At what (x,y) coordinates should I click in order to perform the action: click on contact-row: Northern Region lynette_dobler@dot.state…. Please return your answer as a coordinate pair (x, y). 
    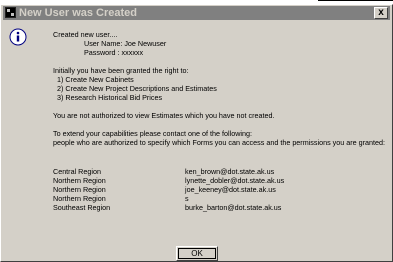
    Looking at the image, I should click on (220, 180).